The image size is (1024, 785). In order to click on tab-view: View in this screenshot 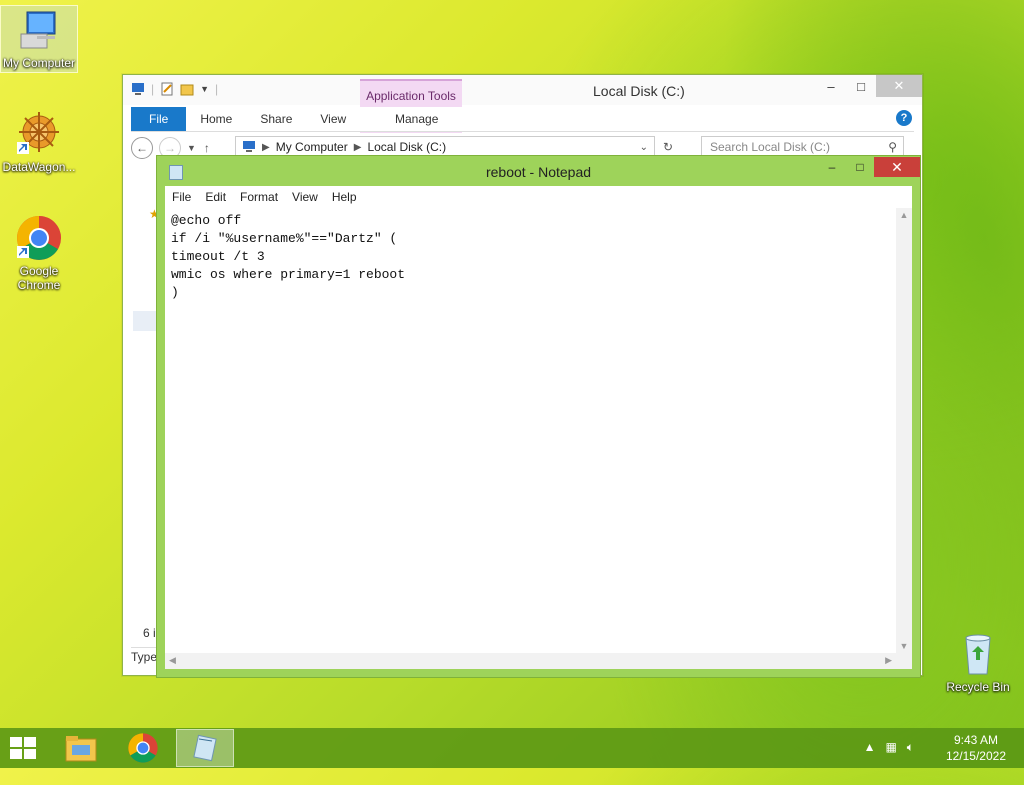, I will do `click(333, 119)`.